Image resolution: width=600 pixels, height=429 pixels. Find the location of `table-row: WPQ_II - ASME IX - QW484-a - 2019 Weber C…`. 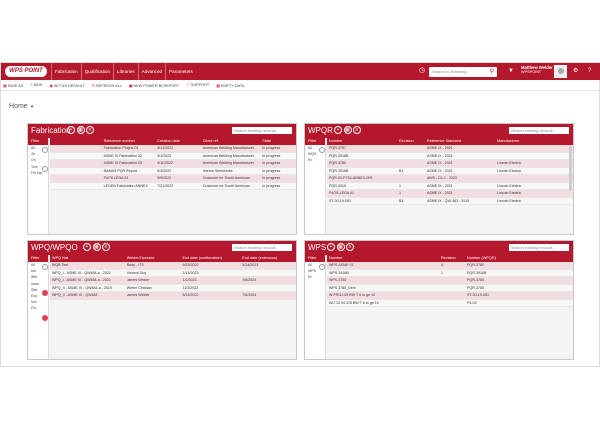

table-row: WPQ_II - ASME IX - QW484-a - 2019 Weber C… is located at coordinates (173, 288).